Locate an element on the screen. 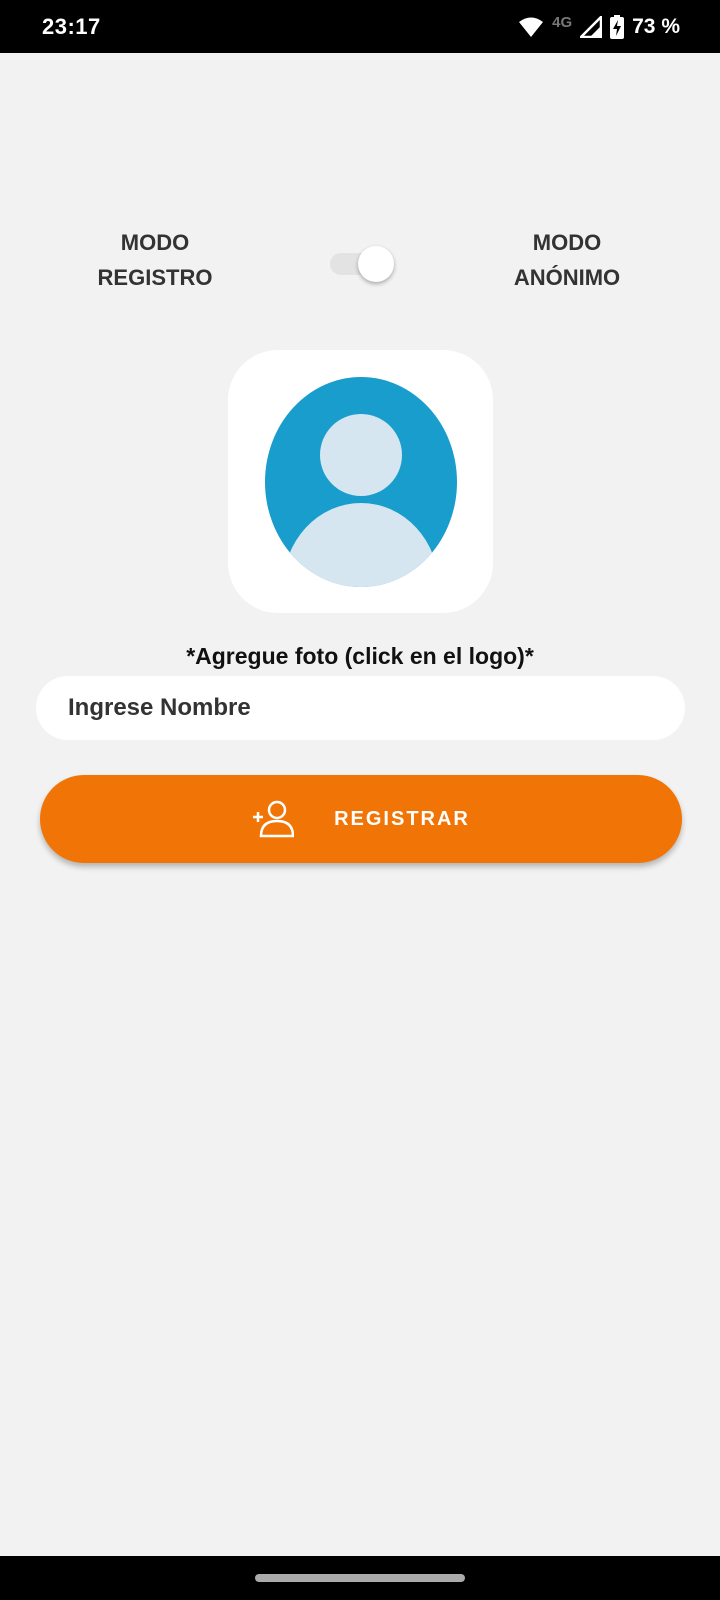 The image size is (720, 1600). status-bar: 23:17 4G 73 % is located at coordinates (360, 26).